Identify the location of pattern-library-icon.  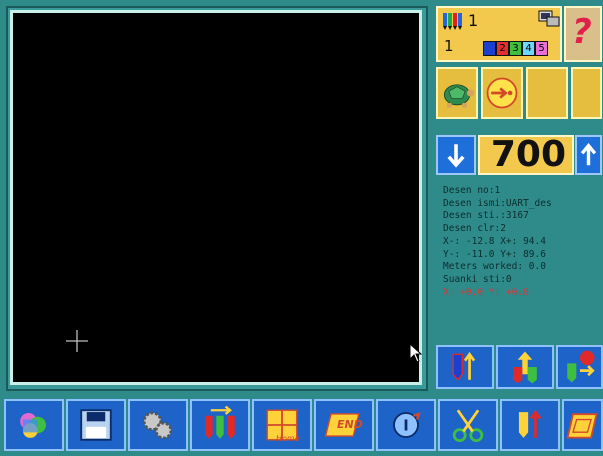
(33, 425).